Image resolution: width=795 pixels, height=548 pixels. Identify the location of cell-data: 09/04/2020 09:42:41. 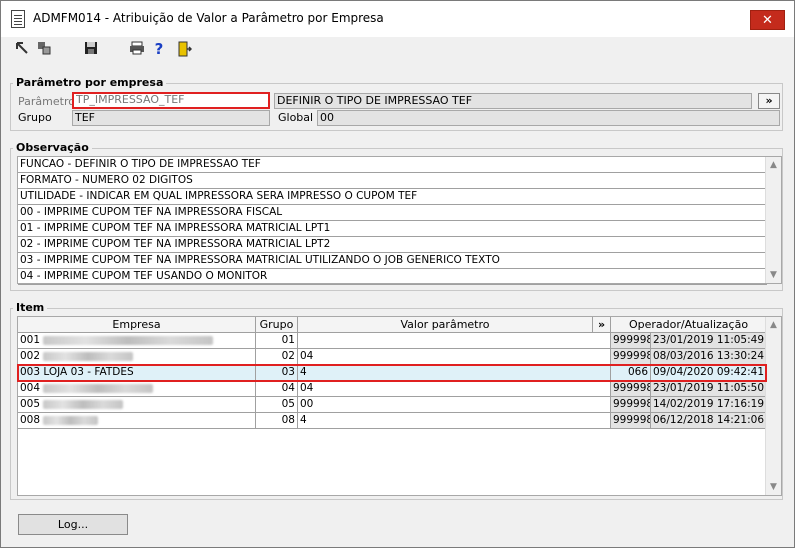
(709, 373).